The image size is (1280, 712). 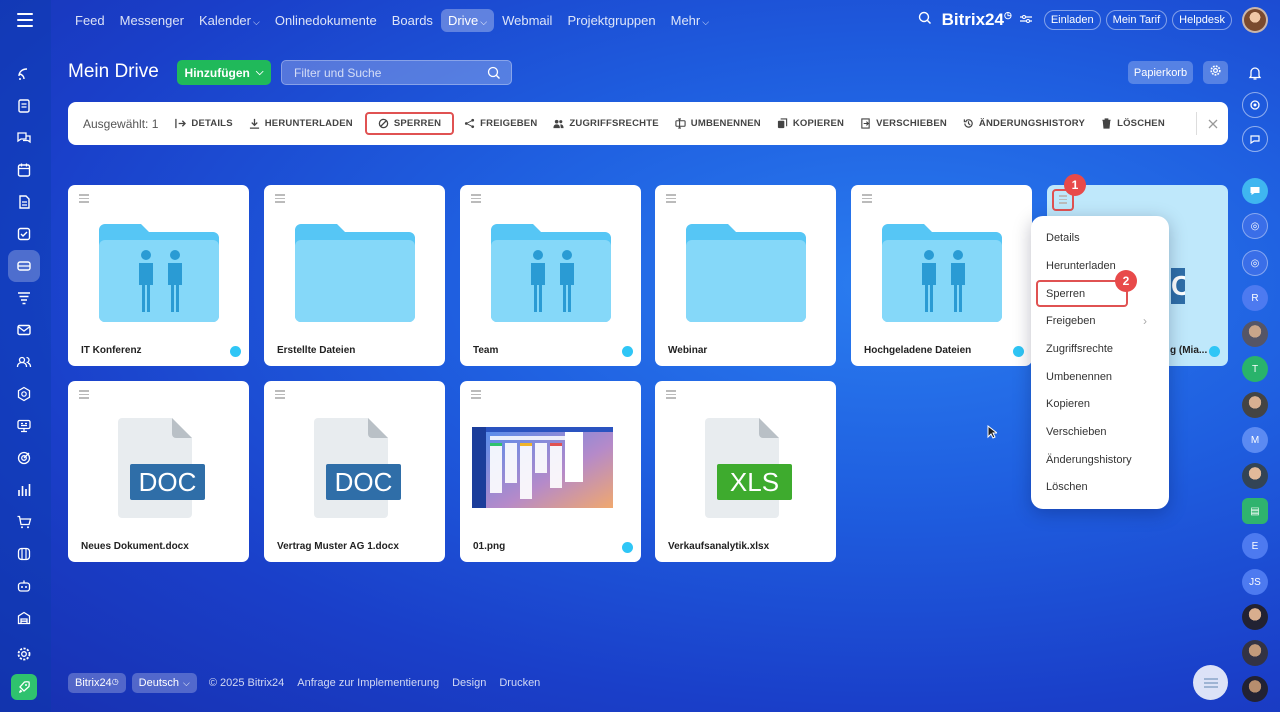 I want to click on settings-button, so click(x=1215, y=72).